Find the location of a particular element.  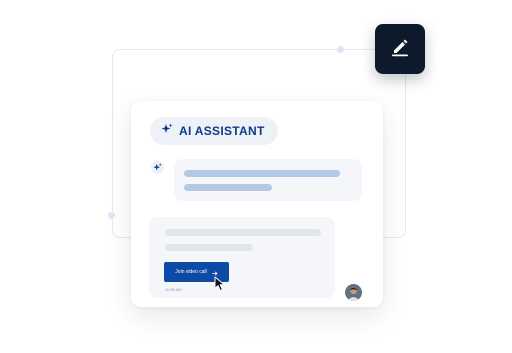

user-message-bubble: Join video call 11:55 AM is located at coordinates (242, 257).